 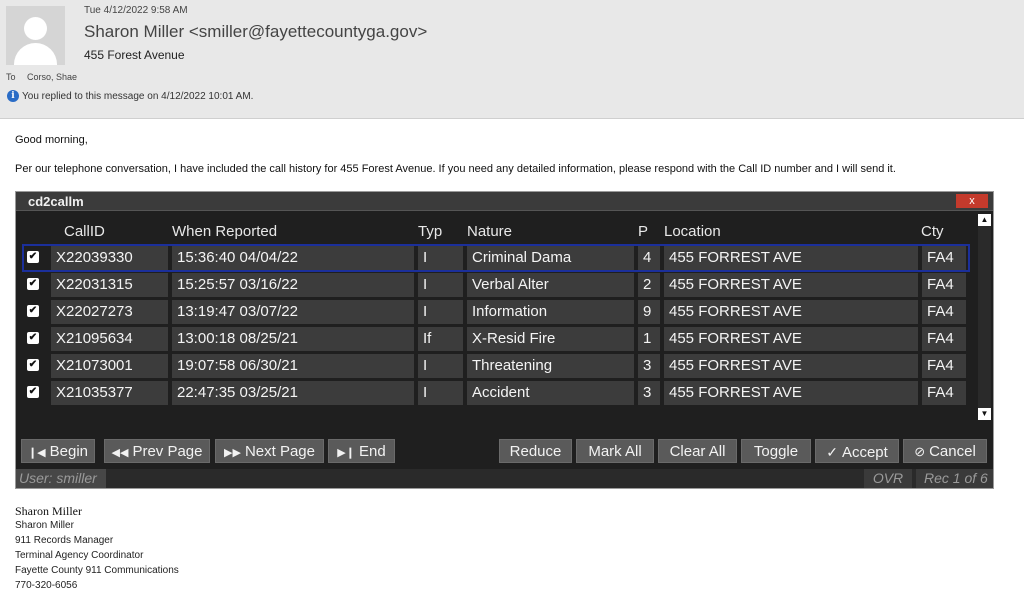 I want to click on recipient: Corso, Shae, so click(x=52, y=77).